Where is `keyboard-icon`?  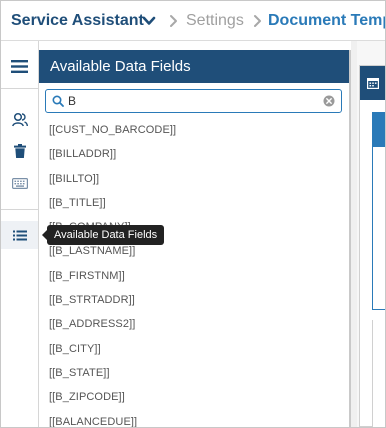
keyboard-icon is located at coordinates (19, 183).